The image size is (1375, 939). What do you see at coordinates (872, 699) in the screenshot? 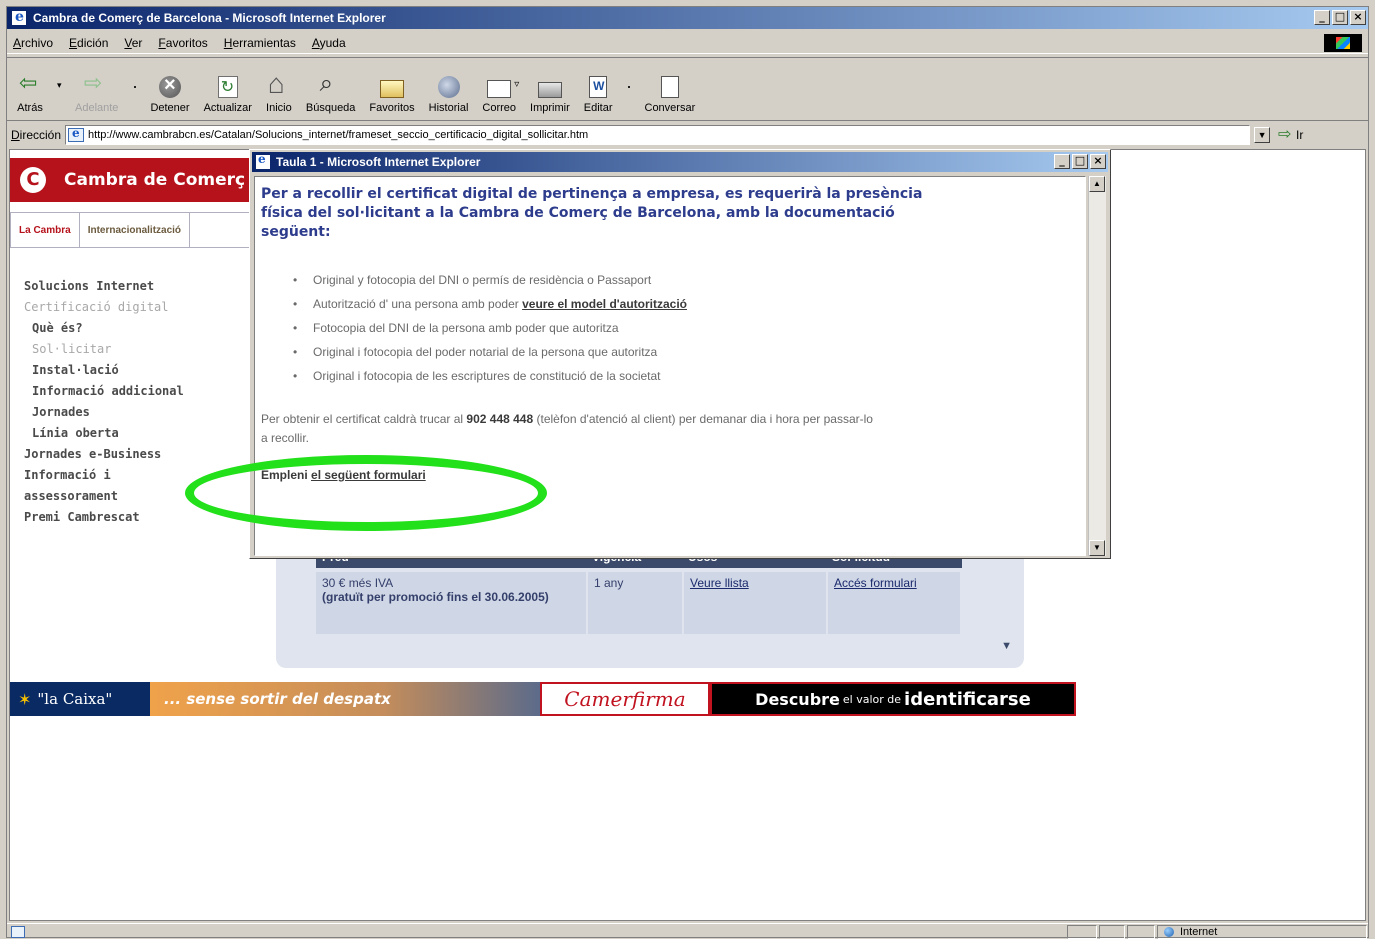
I see `el-valor-text: el valor de` at bounding box center [872, 699].